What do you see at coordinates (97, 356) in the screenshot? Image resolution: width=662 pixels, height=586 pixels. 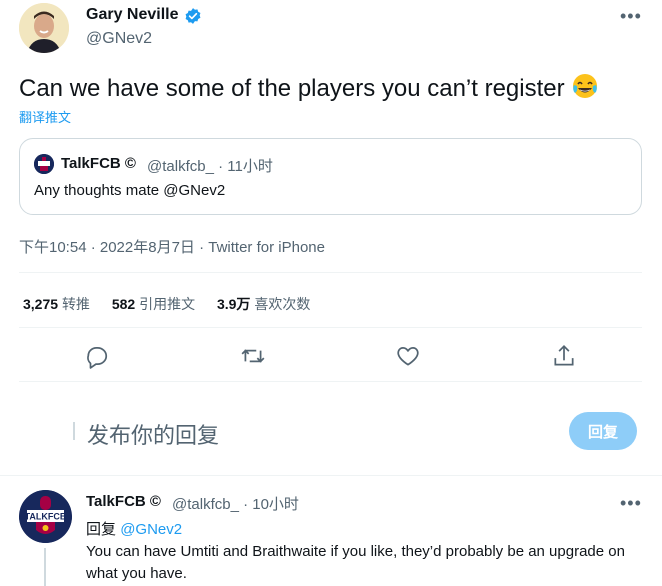 I see `reply-icon` at bounding box center [97, 356].